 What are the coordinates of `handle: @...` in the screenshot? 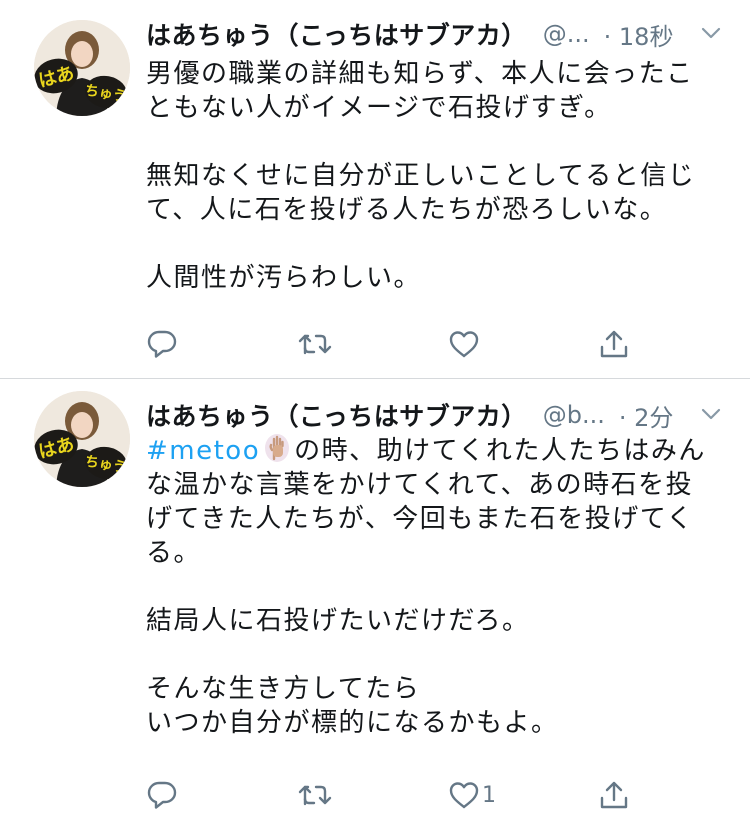 It's located at (566, 34).